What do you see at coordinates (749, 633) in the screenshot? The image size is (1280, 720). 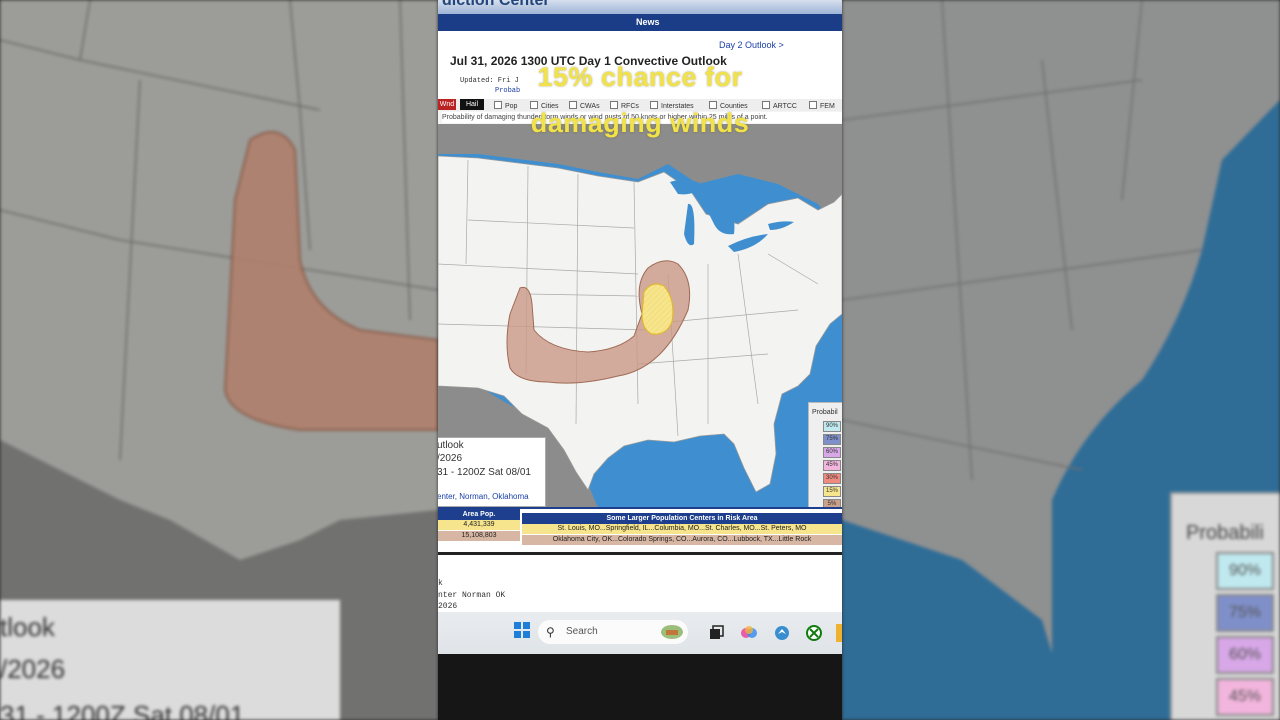 I see `copilot-icon` at bounding box center [749, 633].